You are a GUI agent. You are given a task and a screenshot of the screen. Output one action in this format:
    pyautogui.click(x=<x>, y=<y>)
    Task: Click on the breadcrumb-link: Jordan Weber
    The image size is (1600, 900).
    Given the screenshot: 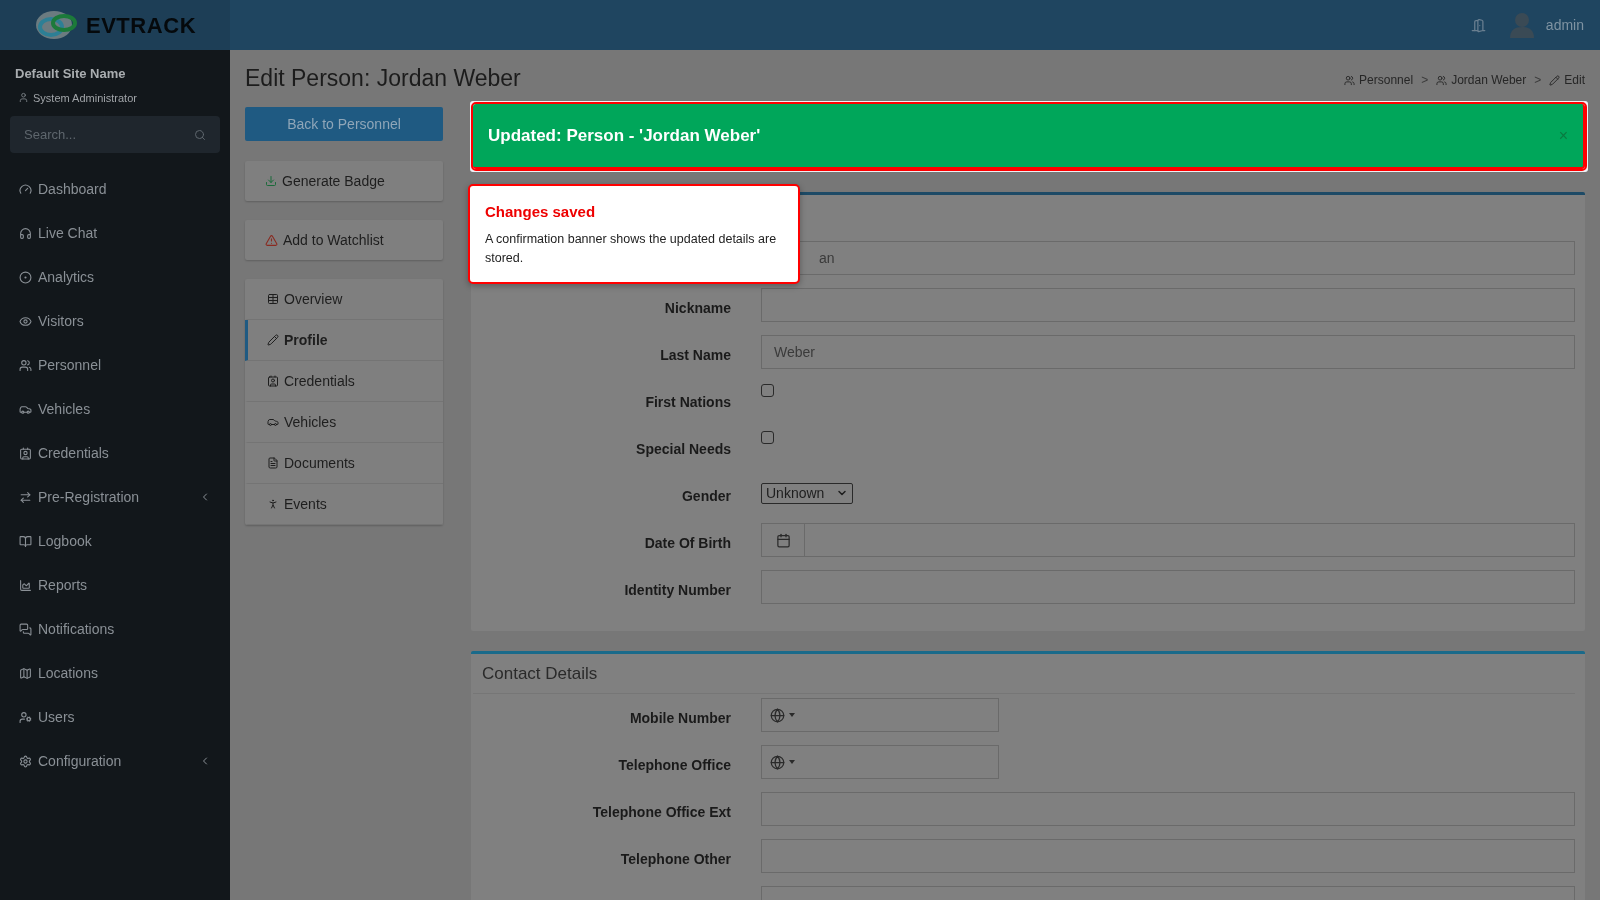 What is the action you would take?
    pyautogui.click(x=1489, y=80)
    